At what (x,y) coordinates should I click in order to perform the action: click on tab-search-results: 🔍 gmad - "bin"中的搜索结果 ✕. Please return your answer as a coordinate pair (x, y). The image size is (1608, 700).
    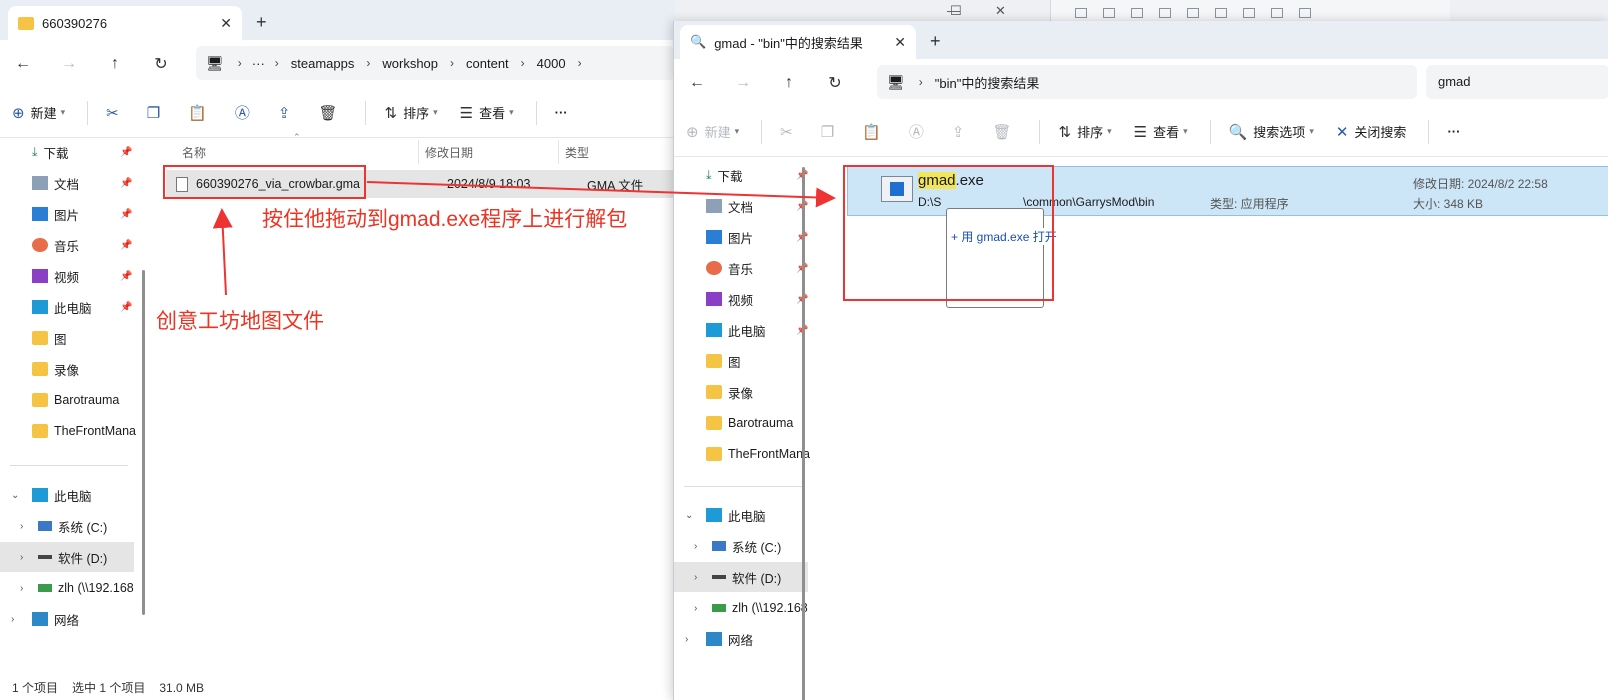
    Looking at the image, I should click on (798, 42).